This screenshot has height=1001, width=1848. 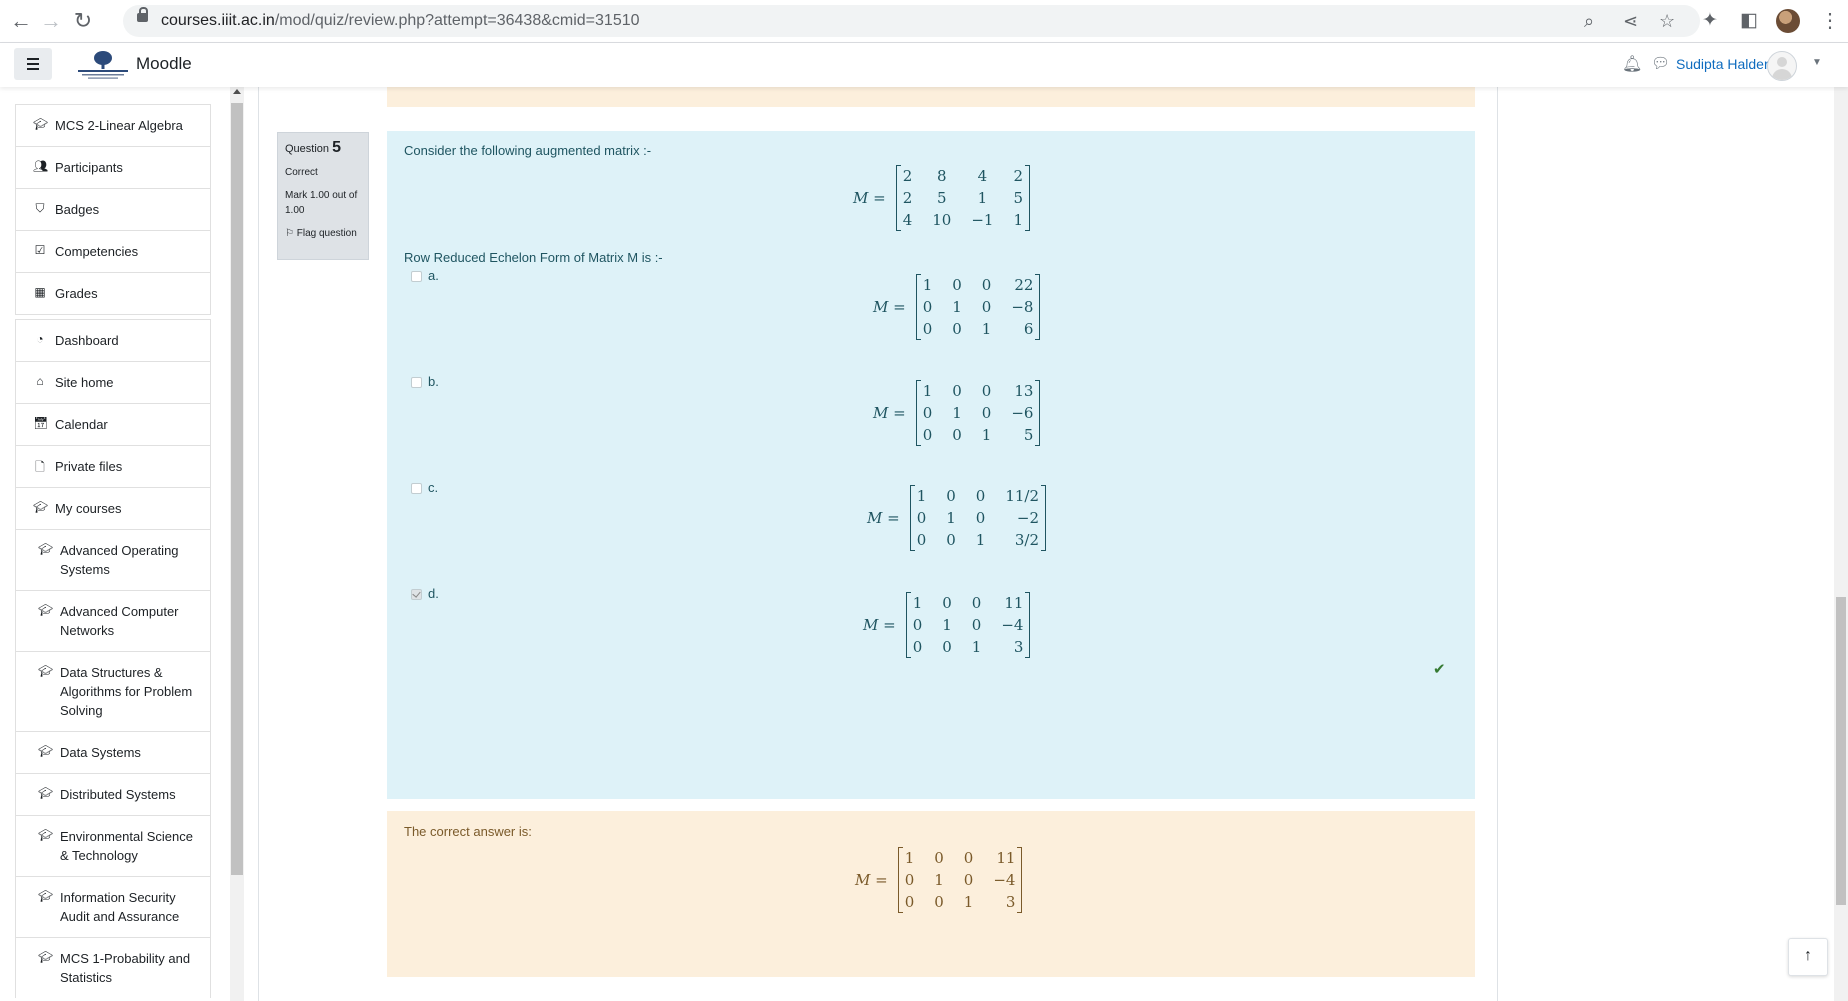 What do you see at coordinates (113, 382) in the screenshot?
I see `sidebar-item-site-home: ⌂ Site home` at bounding box center [113, 382].